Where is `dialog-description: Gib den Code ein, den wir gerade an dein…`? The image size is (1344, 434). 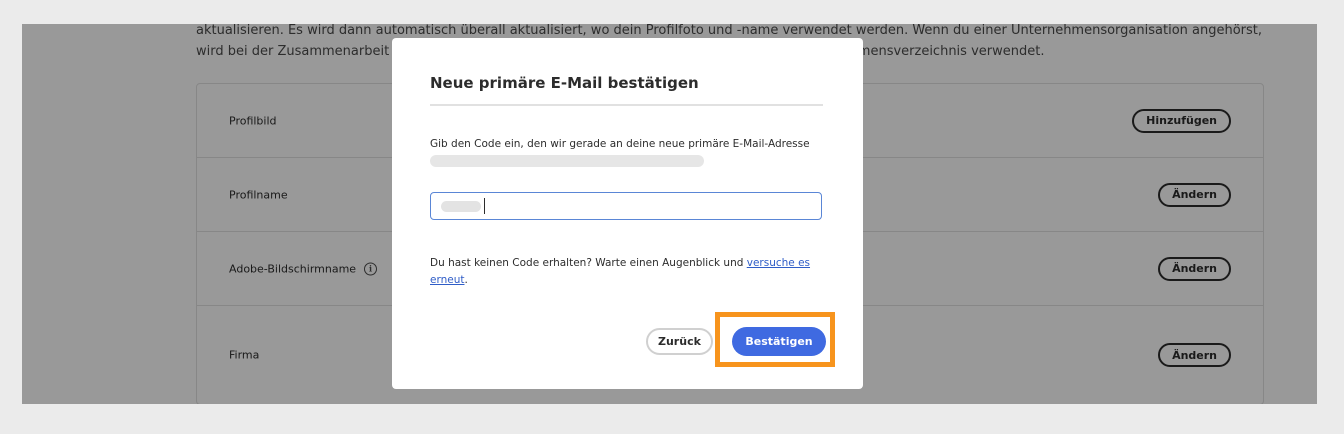
dialog-description: Gib den Code ein, den wir gerade an dein… is located at coordinates (625, 153).